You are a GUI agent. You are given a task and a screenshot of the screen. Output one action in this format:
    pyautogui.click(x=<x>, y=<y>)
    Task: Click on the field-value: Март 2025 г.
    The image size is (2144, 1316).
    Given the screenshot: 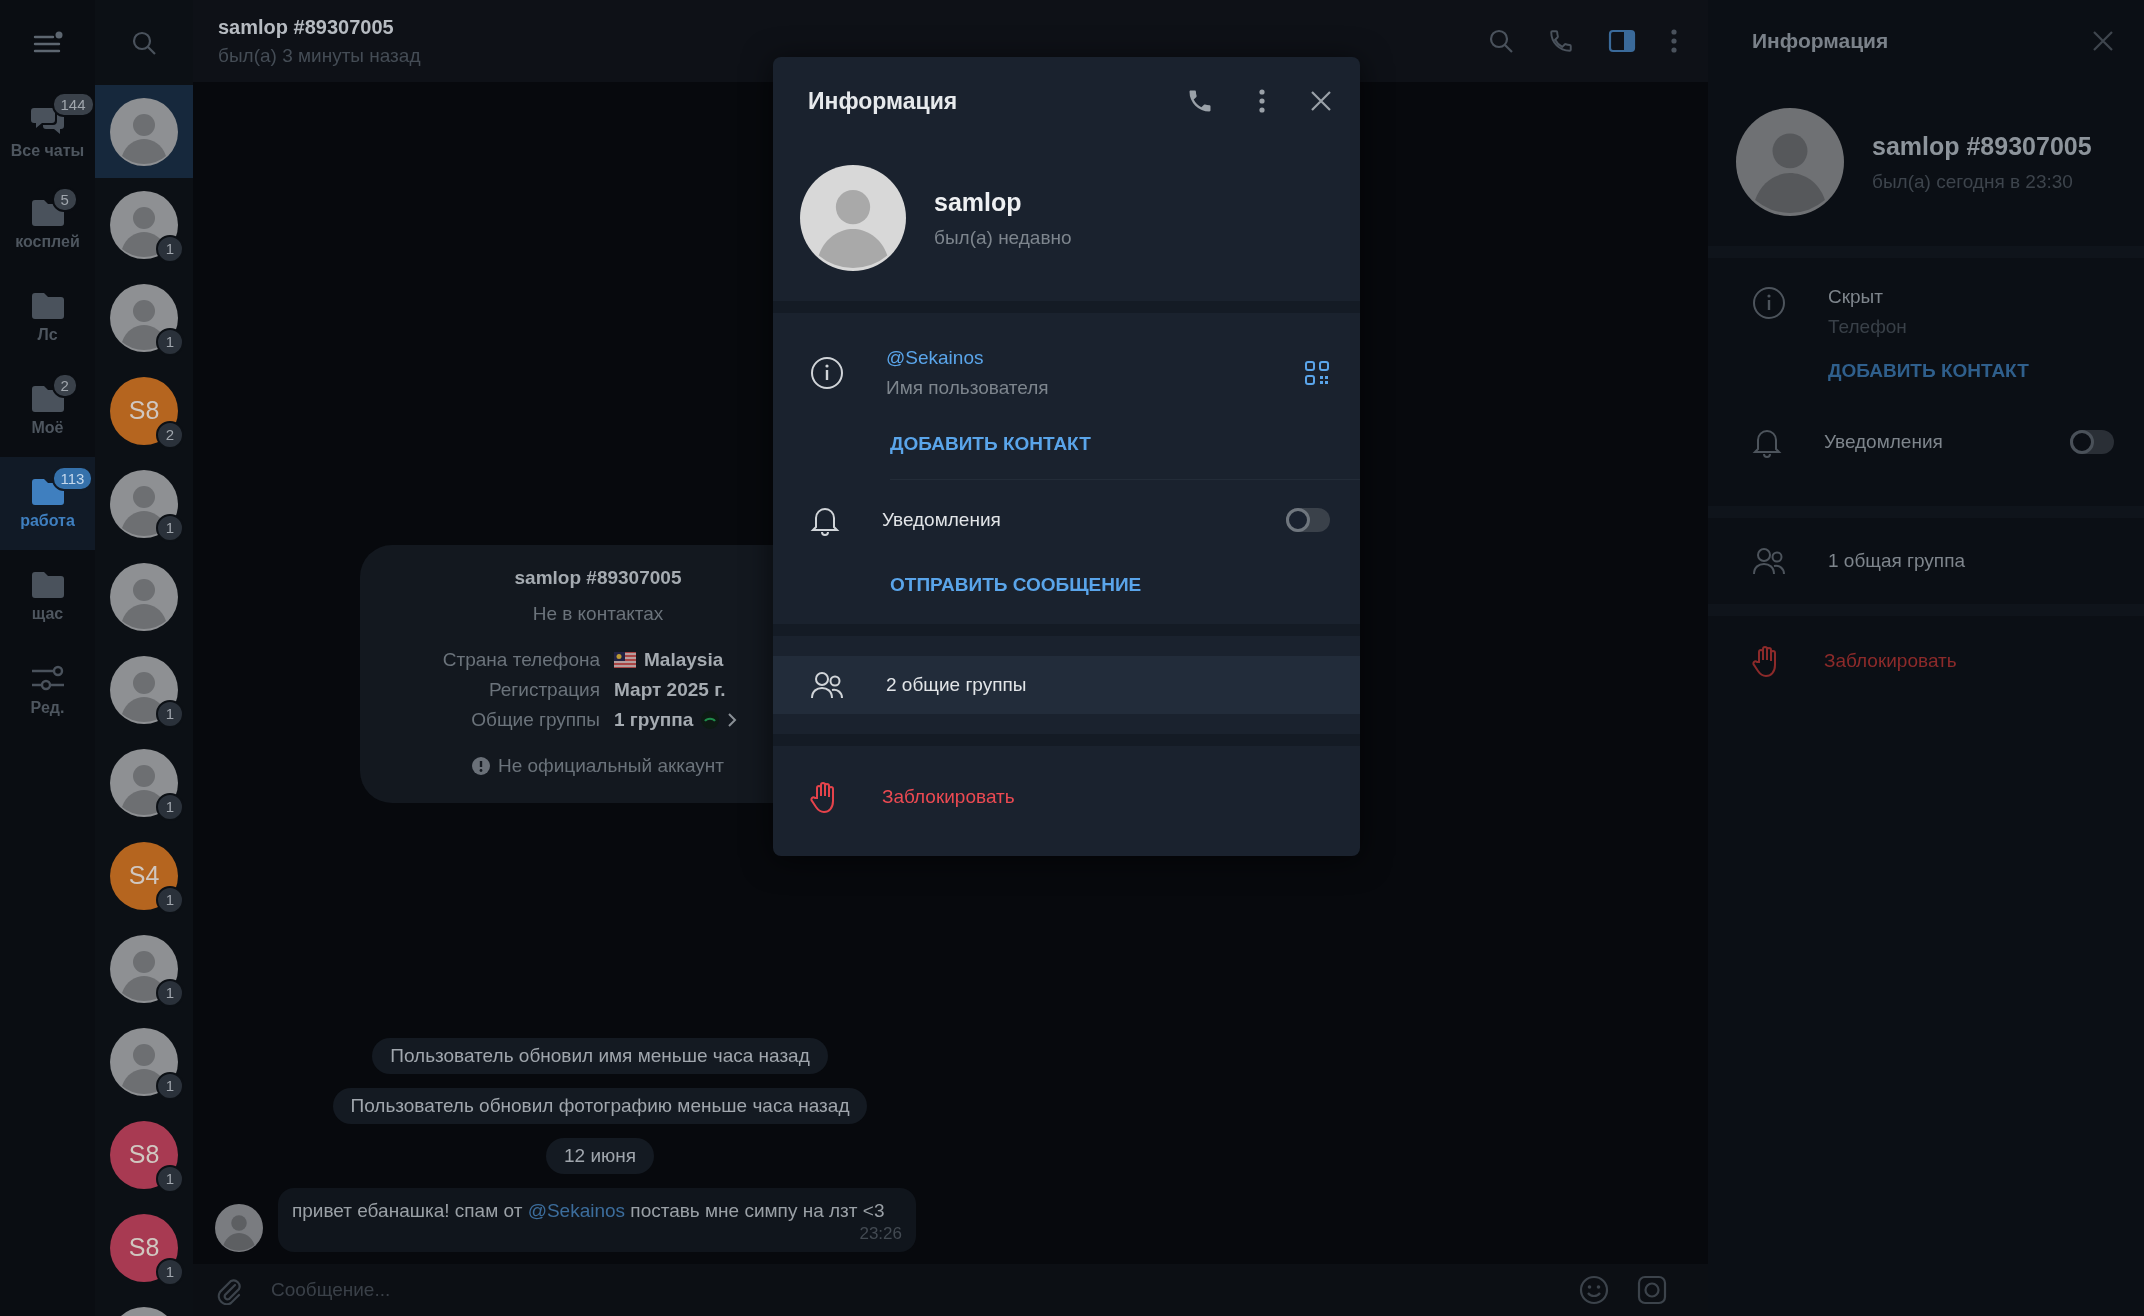 What is the action you would take?
    pyautogui.click(x=670, y=690)
    